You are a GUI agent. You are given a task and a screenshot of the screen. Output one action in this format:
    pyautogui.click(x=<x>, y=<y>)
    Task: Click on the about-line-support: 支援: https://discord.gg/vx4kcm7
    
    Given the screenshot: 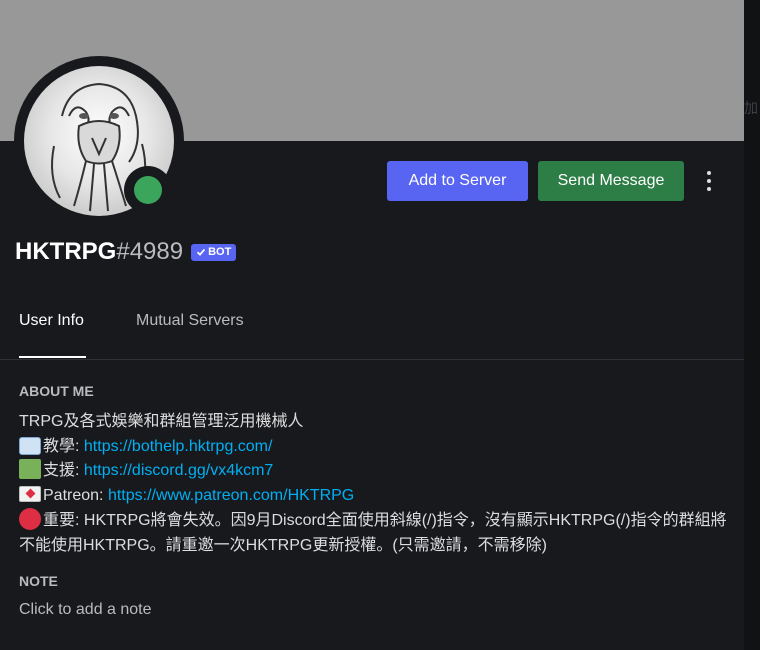 What is the action you would take?
    pyautogui.click(x=375, y=471)
    